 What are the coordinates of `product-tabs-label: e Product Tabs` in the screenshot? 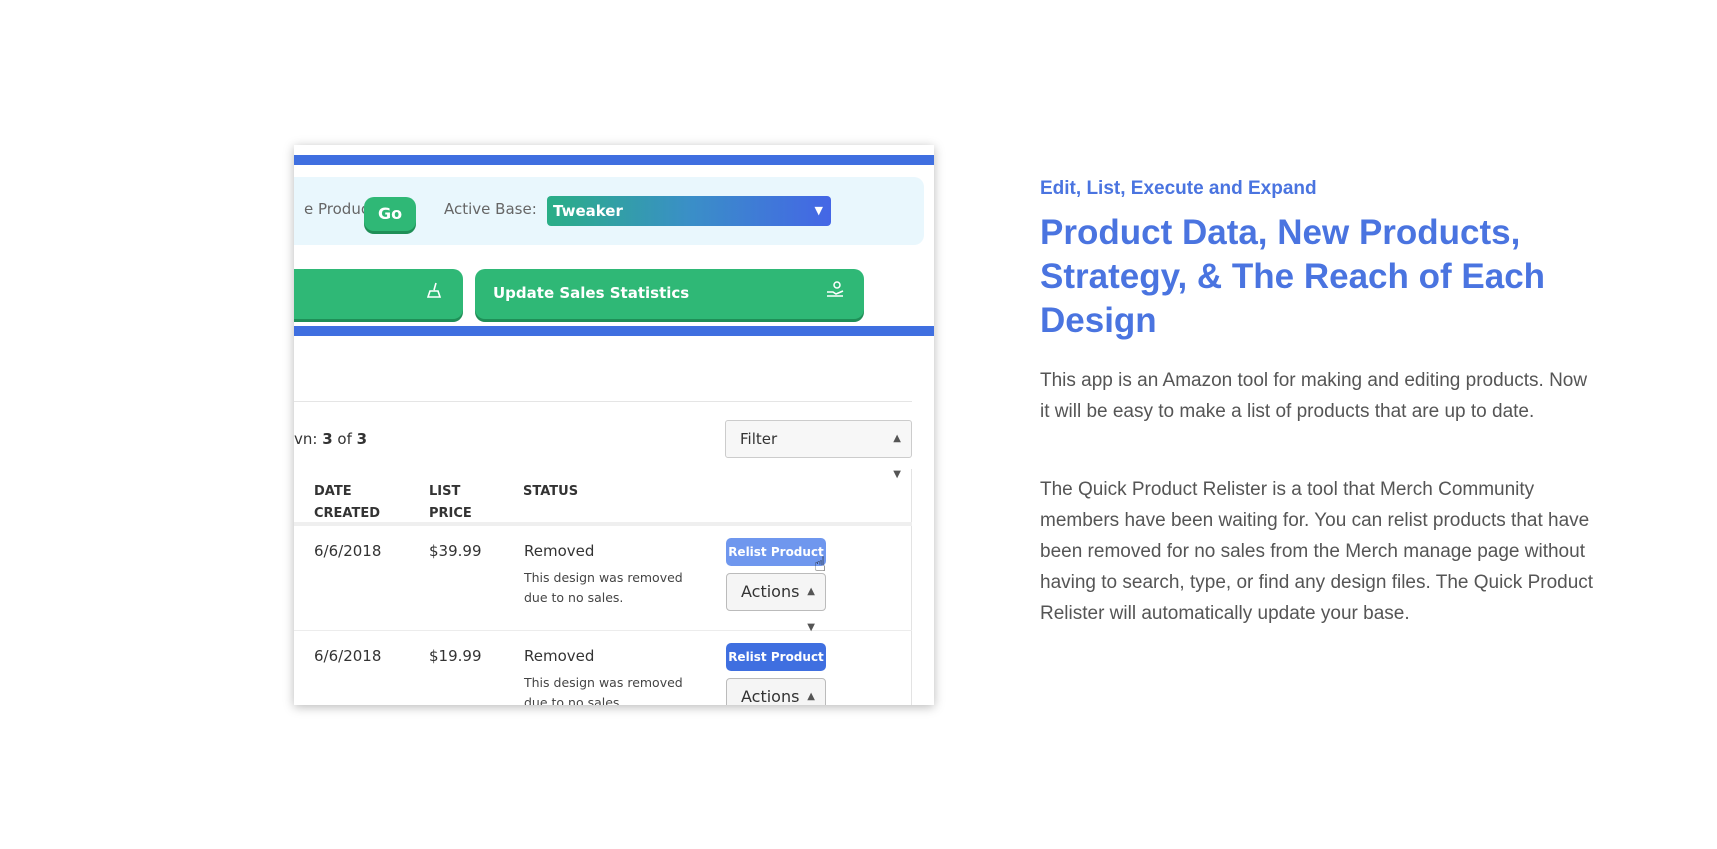 It's located at (334, 209).